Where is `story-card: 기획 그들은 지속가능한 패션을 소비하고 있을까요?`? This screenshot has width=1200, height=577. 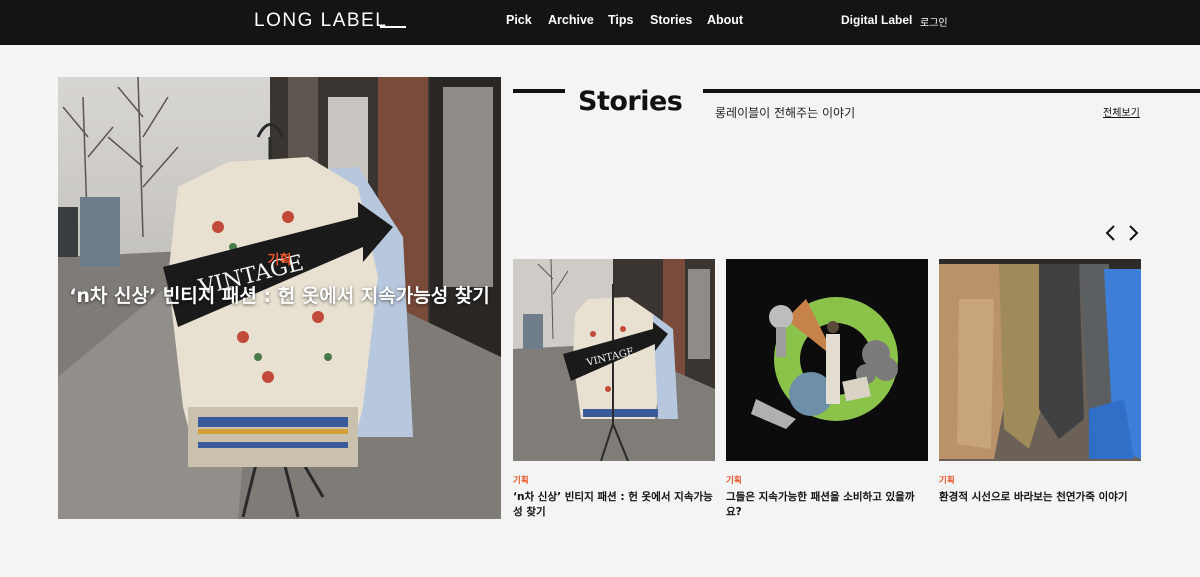 story-card: 기획 그들은 지속가능한 패션을 소비하고 있을까요? is located at coordinates (827, 389).